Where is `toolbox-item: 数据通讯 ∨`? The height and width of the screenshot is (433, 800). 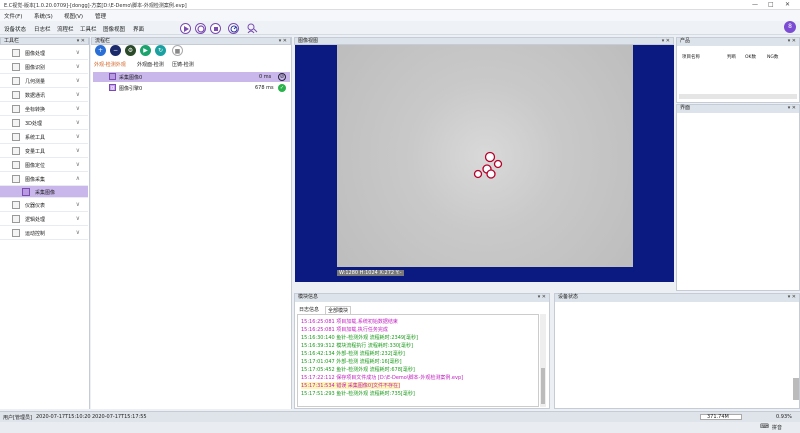 toolbox-item: 数据通讯 ∨ is located at coordinates (44, 95).